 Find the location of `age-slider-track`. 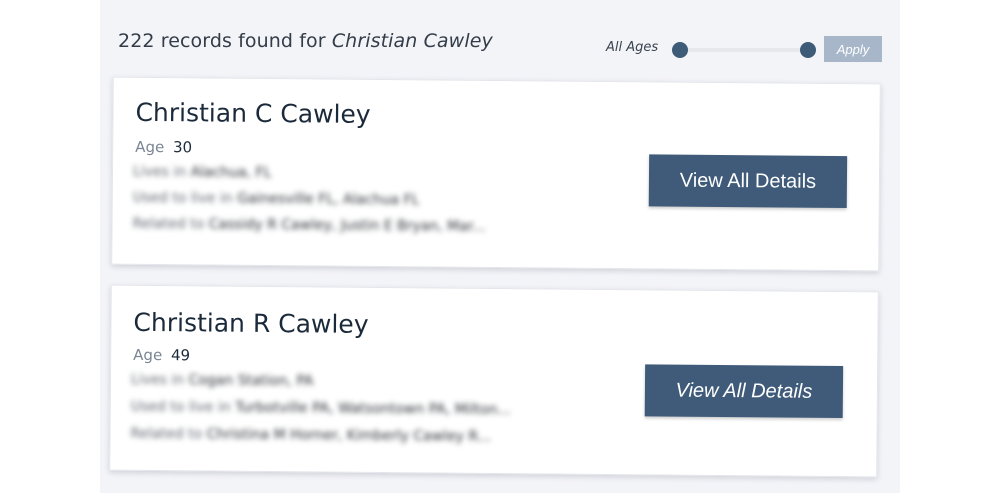

age-slider-track is located at coordinates (746, 50).